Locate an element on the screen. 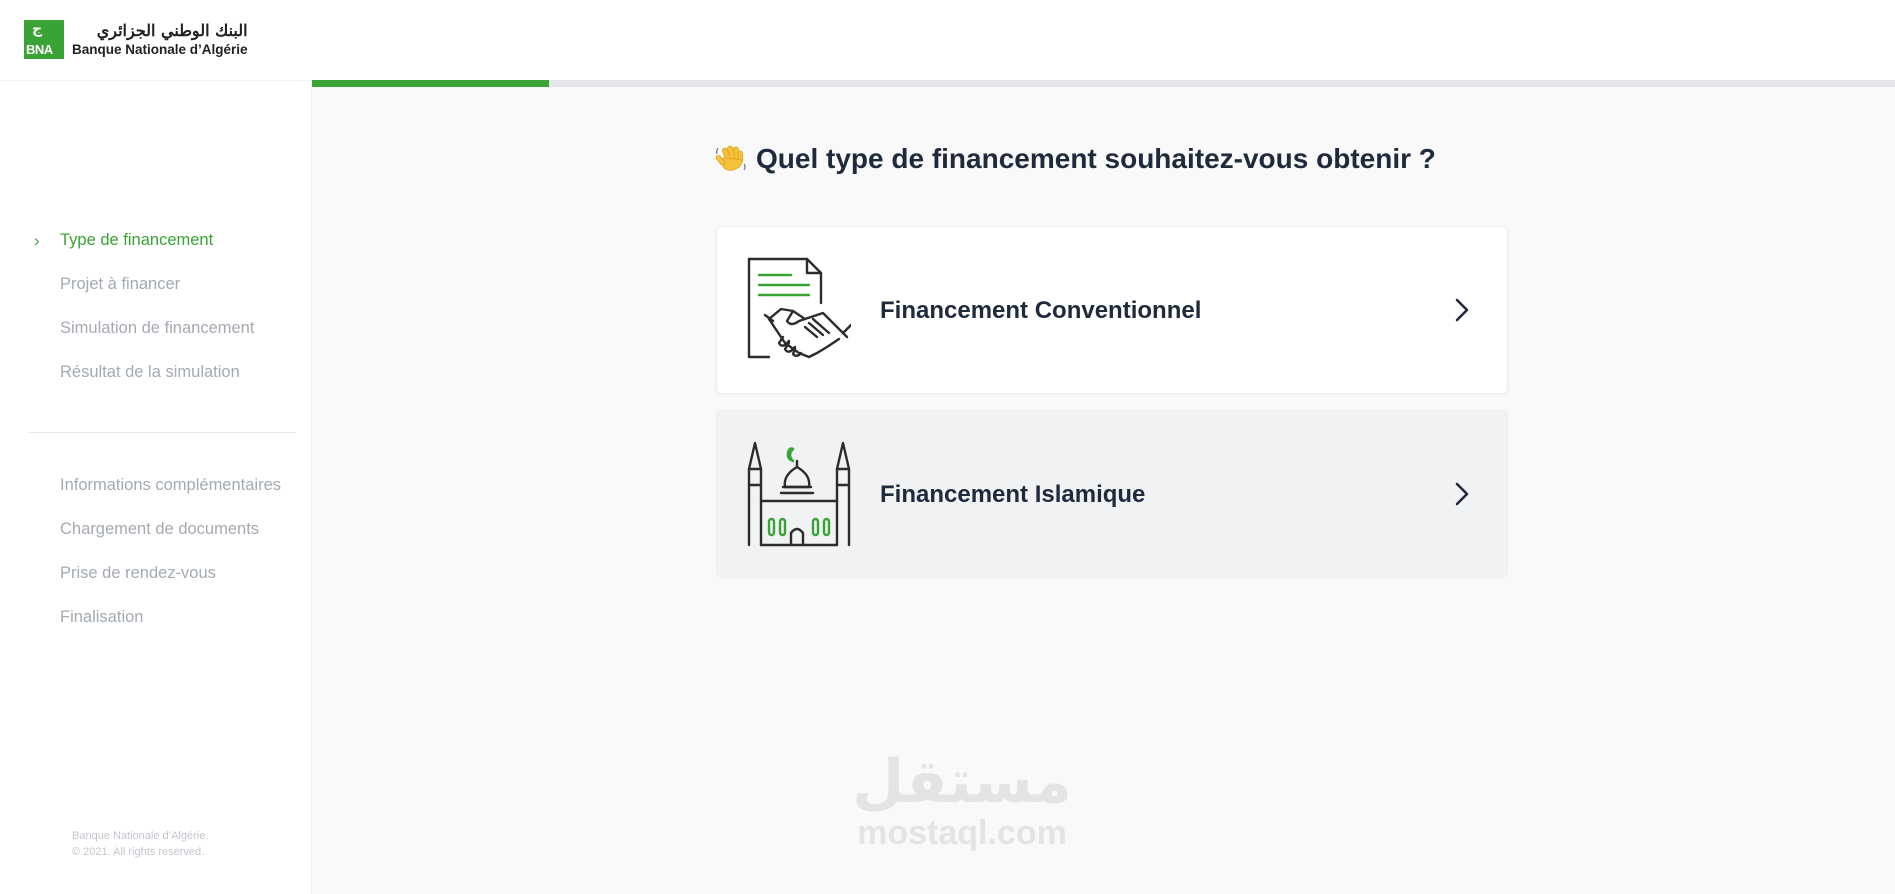  option-label: Financement Islamique is located at coordinates (1013, 494).